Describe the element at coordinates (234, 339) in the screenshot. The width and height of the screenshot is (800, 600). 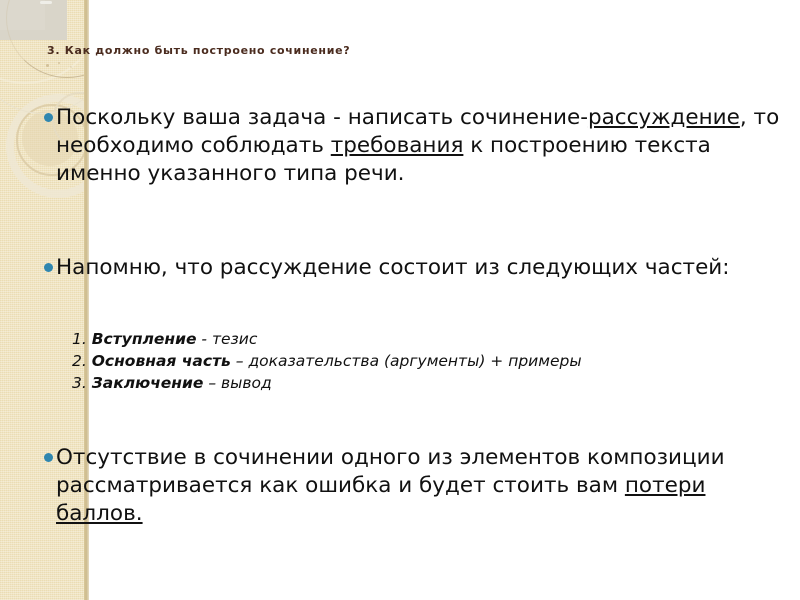
I see `list-item-description: тезис` at that location.